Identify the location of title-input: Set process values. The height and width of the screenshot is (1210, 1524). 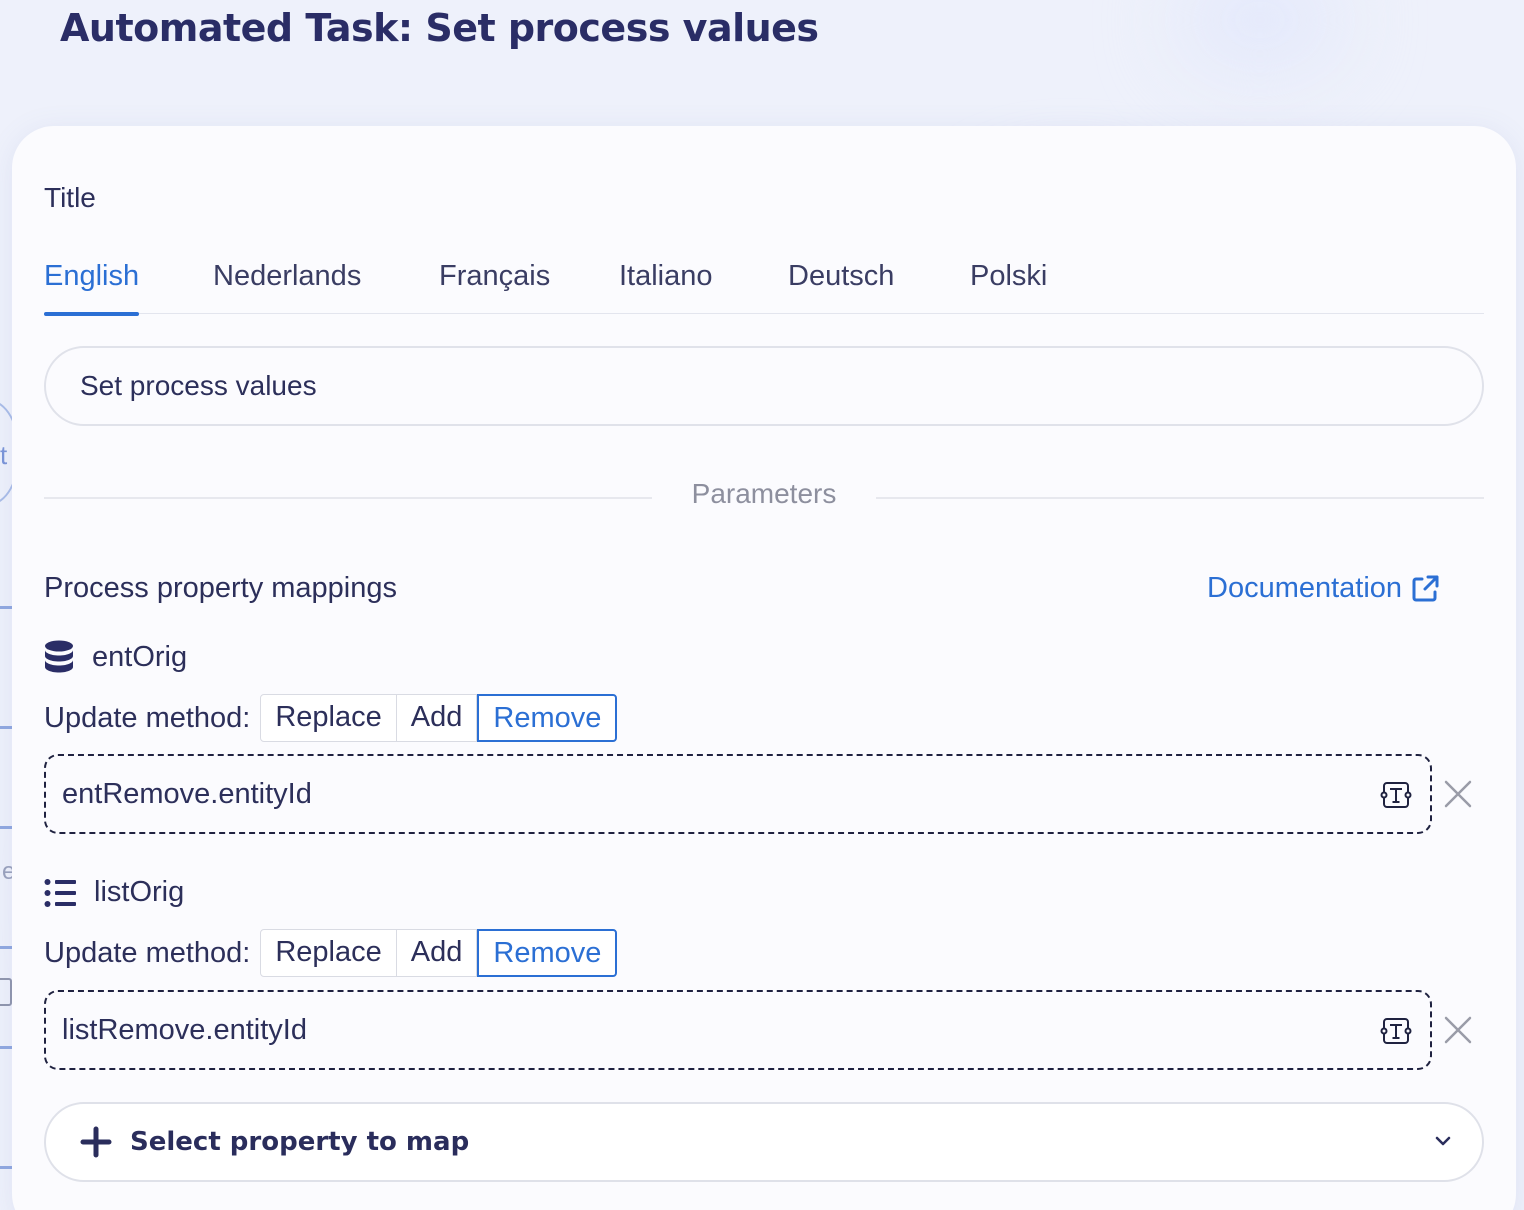
(764, 386).